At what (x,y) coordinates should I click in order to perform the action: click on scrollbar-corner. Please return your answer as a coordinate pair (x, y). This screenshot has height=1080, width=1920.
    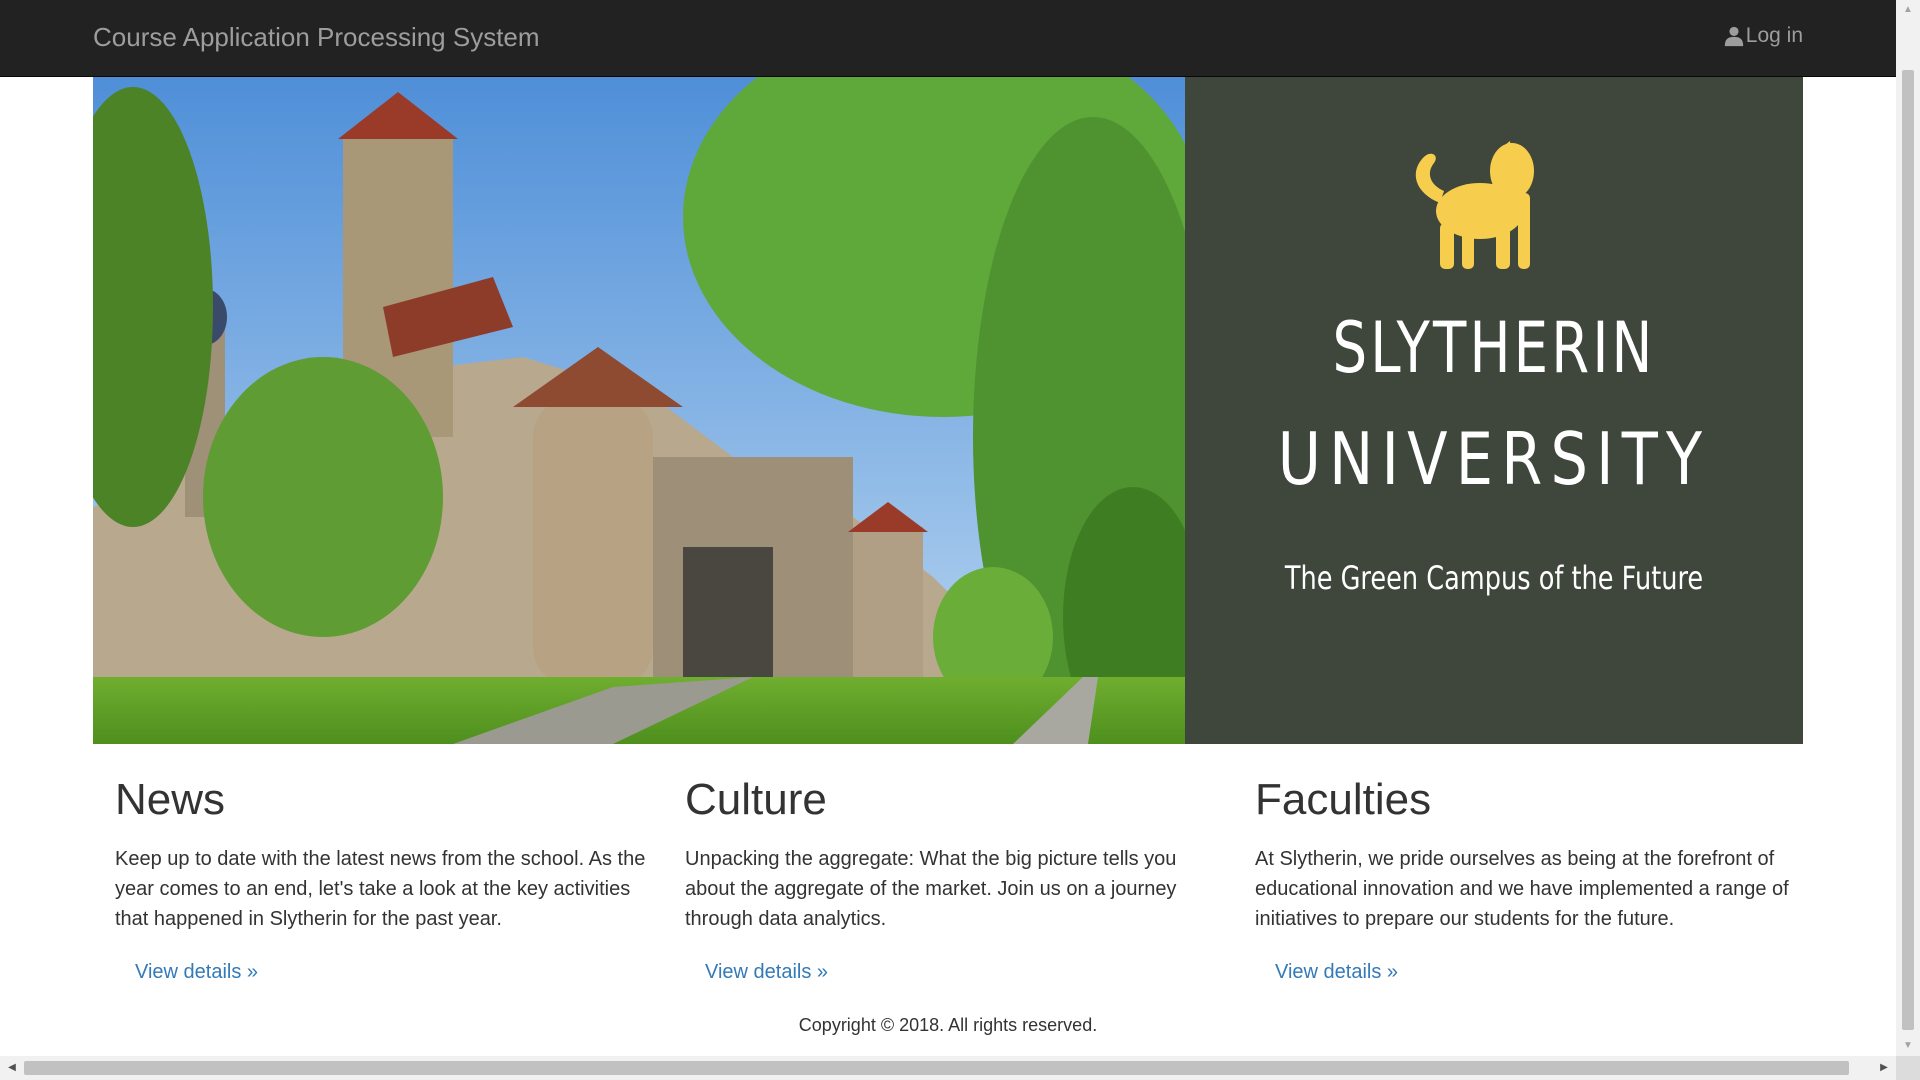
    Looking at the image, I should click on (1908, 1068).